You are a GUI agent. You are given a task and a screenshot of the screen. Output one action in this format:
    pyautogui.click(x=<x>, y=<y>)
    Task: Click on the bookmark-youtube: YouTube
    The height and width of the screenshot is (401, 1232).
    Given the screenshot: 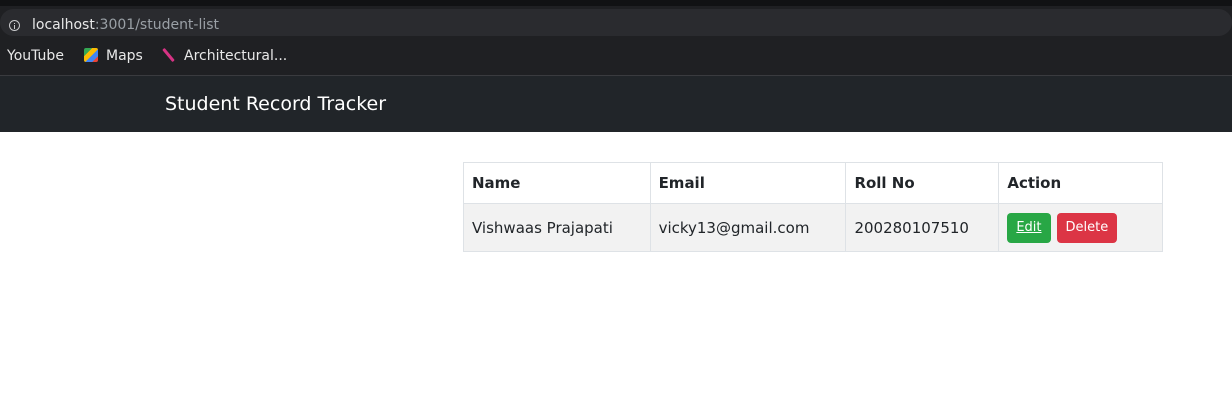 What is the action you would take?
    pyautogui.click(x=35, y=56)
    